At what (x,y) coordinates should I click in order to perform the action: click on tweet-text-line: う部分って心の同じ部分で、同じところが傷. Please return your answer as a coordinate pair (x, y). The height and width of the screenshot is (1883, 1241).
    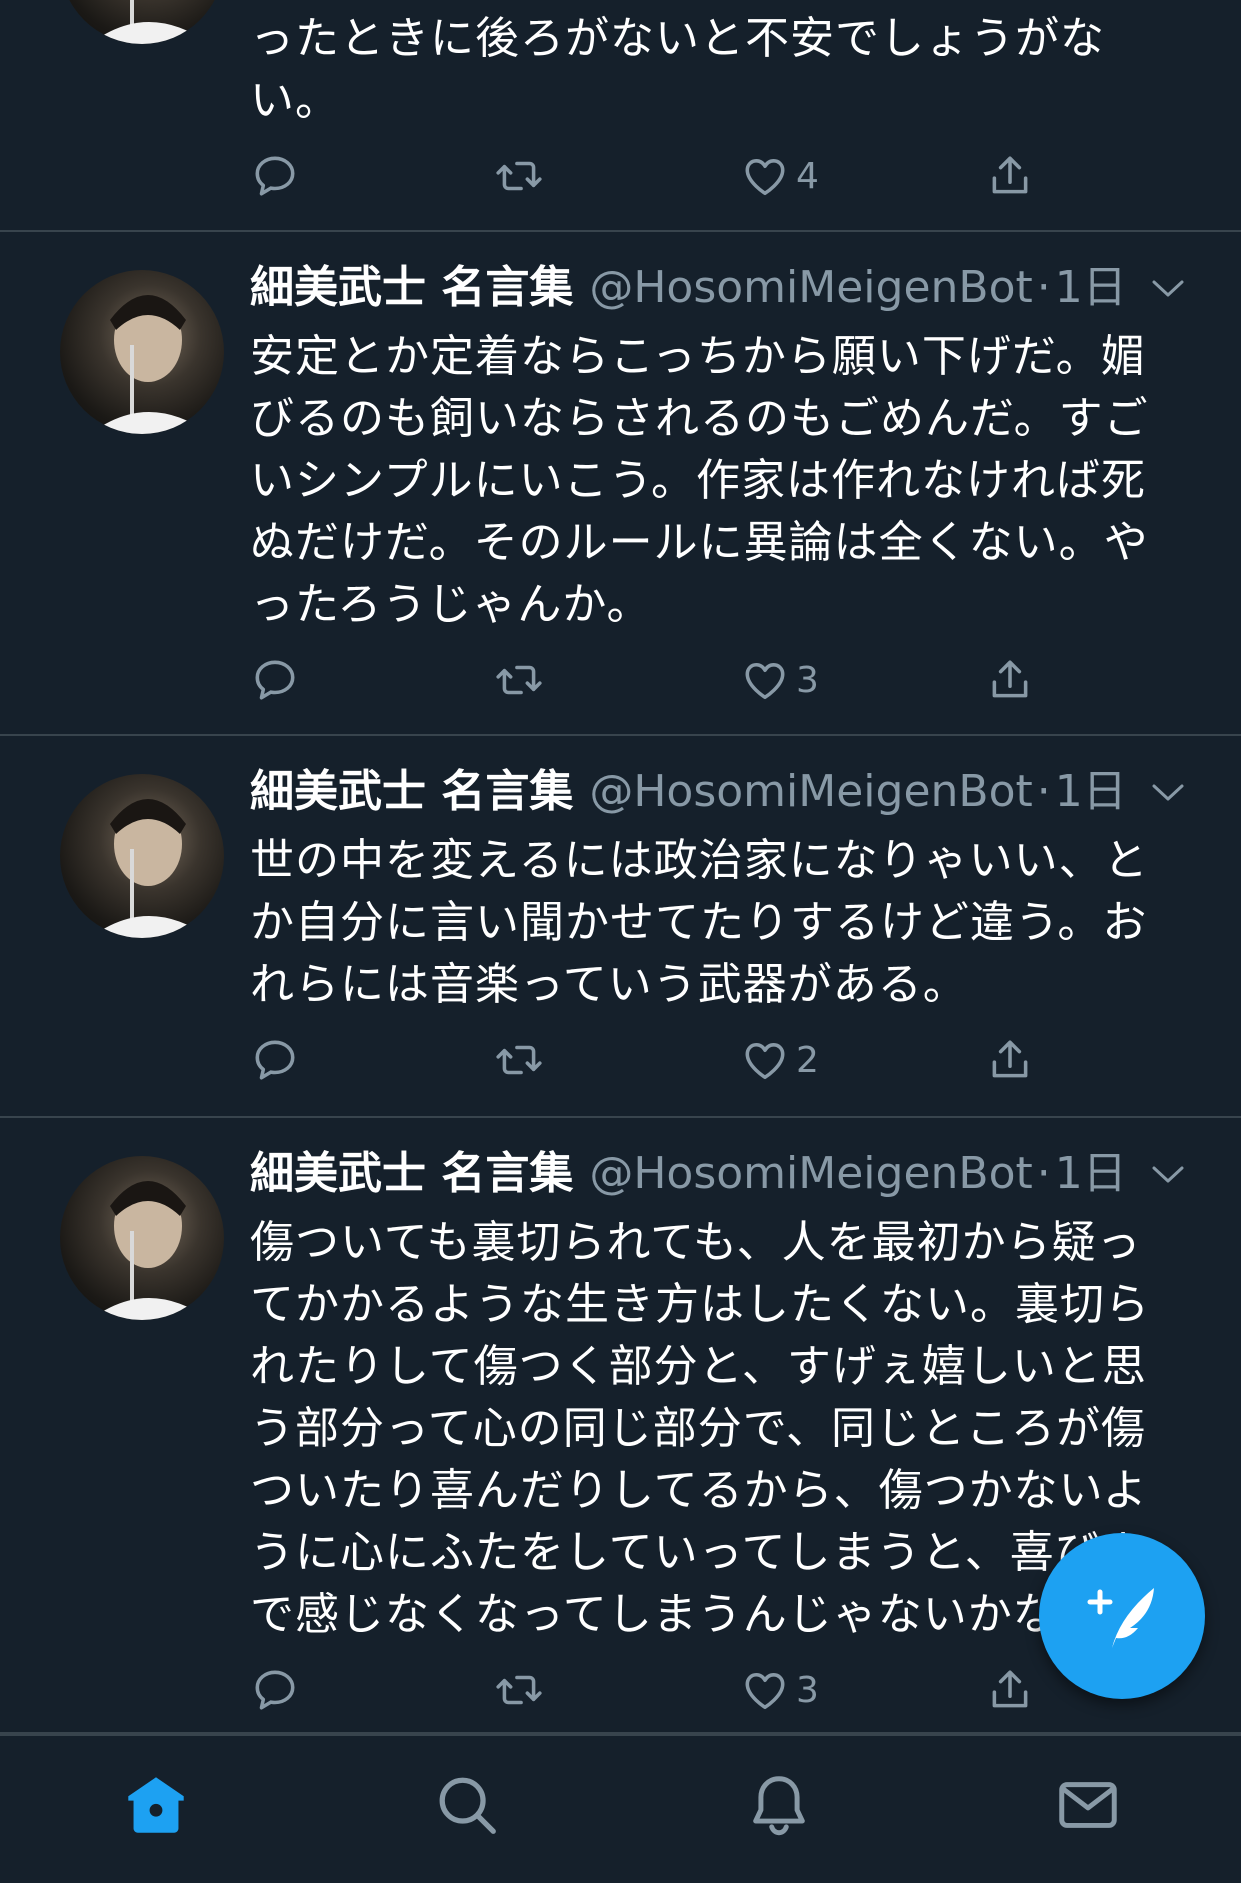
    Looking at the image, I should click on (698, 1428).